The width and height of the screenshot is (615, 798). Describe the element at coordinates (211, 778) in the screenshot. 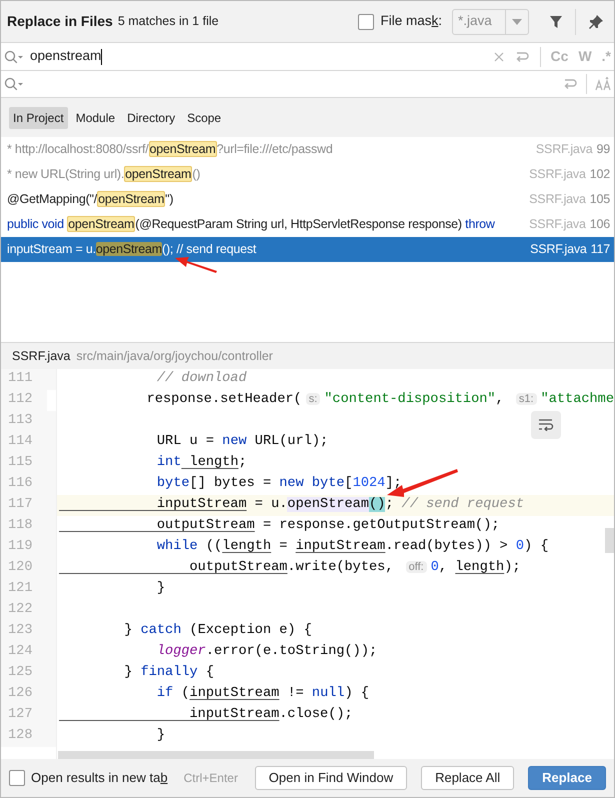

I see `shortcut-hint: Ctrl+Enter` at that location.